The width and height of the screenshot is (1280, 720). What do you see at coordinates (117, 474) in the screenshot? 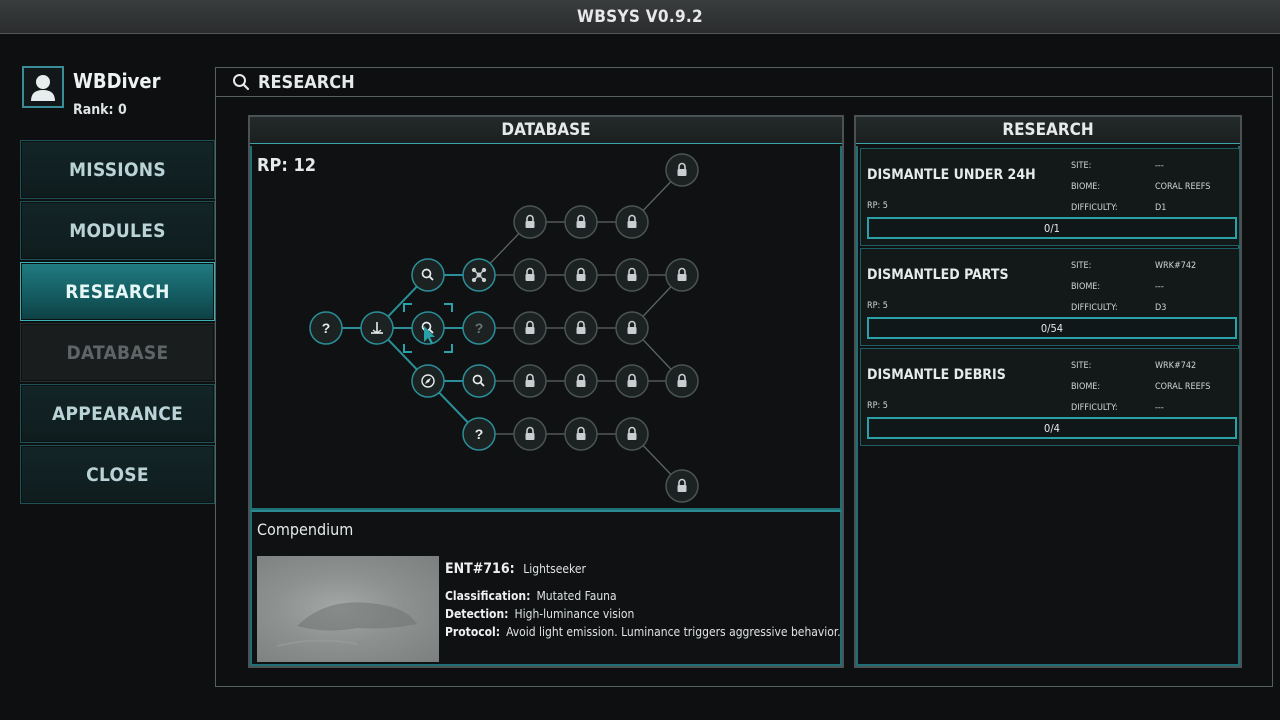
I see `close-button: CLOSE` at bounding box center [117, 474].